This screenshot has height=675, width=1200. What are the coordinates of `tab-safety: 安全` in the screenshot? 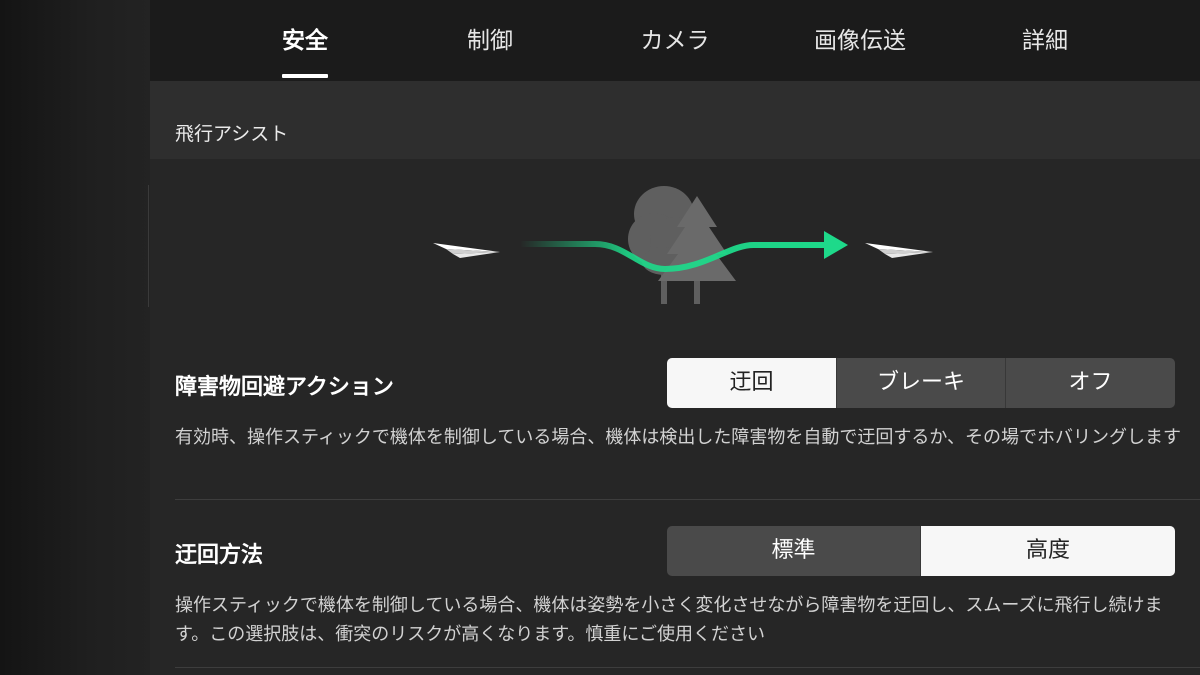 It's located at (305, 41).